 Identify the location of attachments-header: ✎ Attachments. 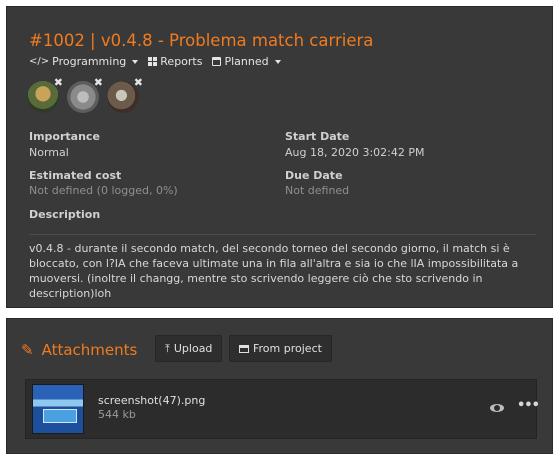
(79, 350).